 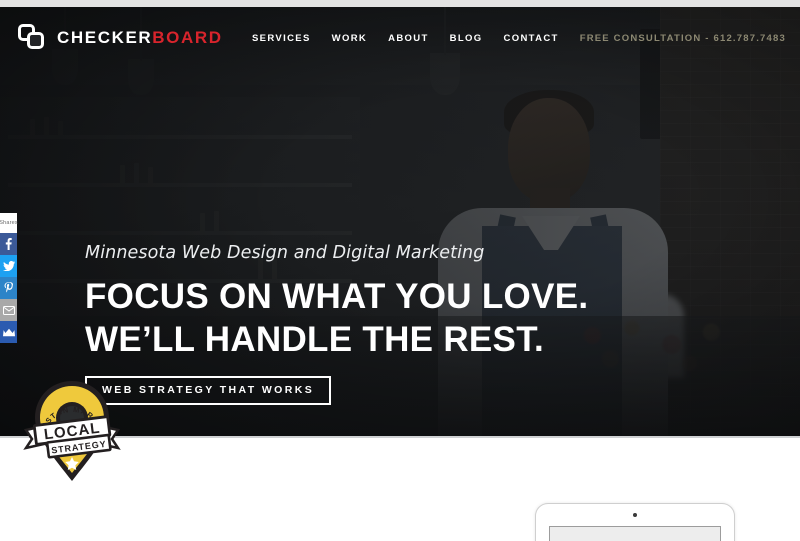 I want to click on tablet-device-mockup, so click(x=635, y=522).